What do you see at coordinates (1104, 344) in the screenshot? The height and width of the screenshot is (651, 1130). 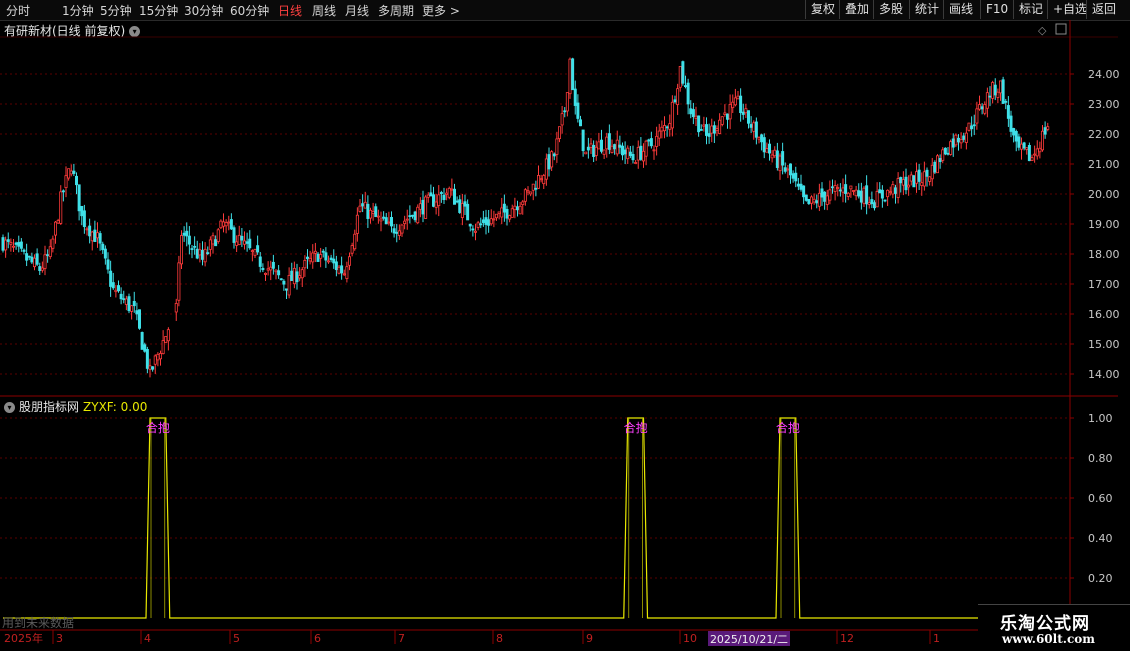 I see `price-tick-label: 15.00` at bounding box center [1104, 344].